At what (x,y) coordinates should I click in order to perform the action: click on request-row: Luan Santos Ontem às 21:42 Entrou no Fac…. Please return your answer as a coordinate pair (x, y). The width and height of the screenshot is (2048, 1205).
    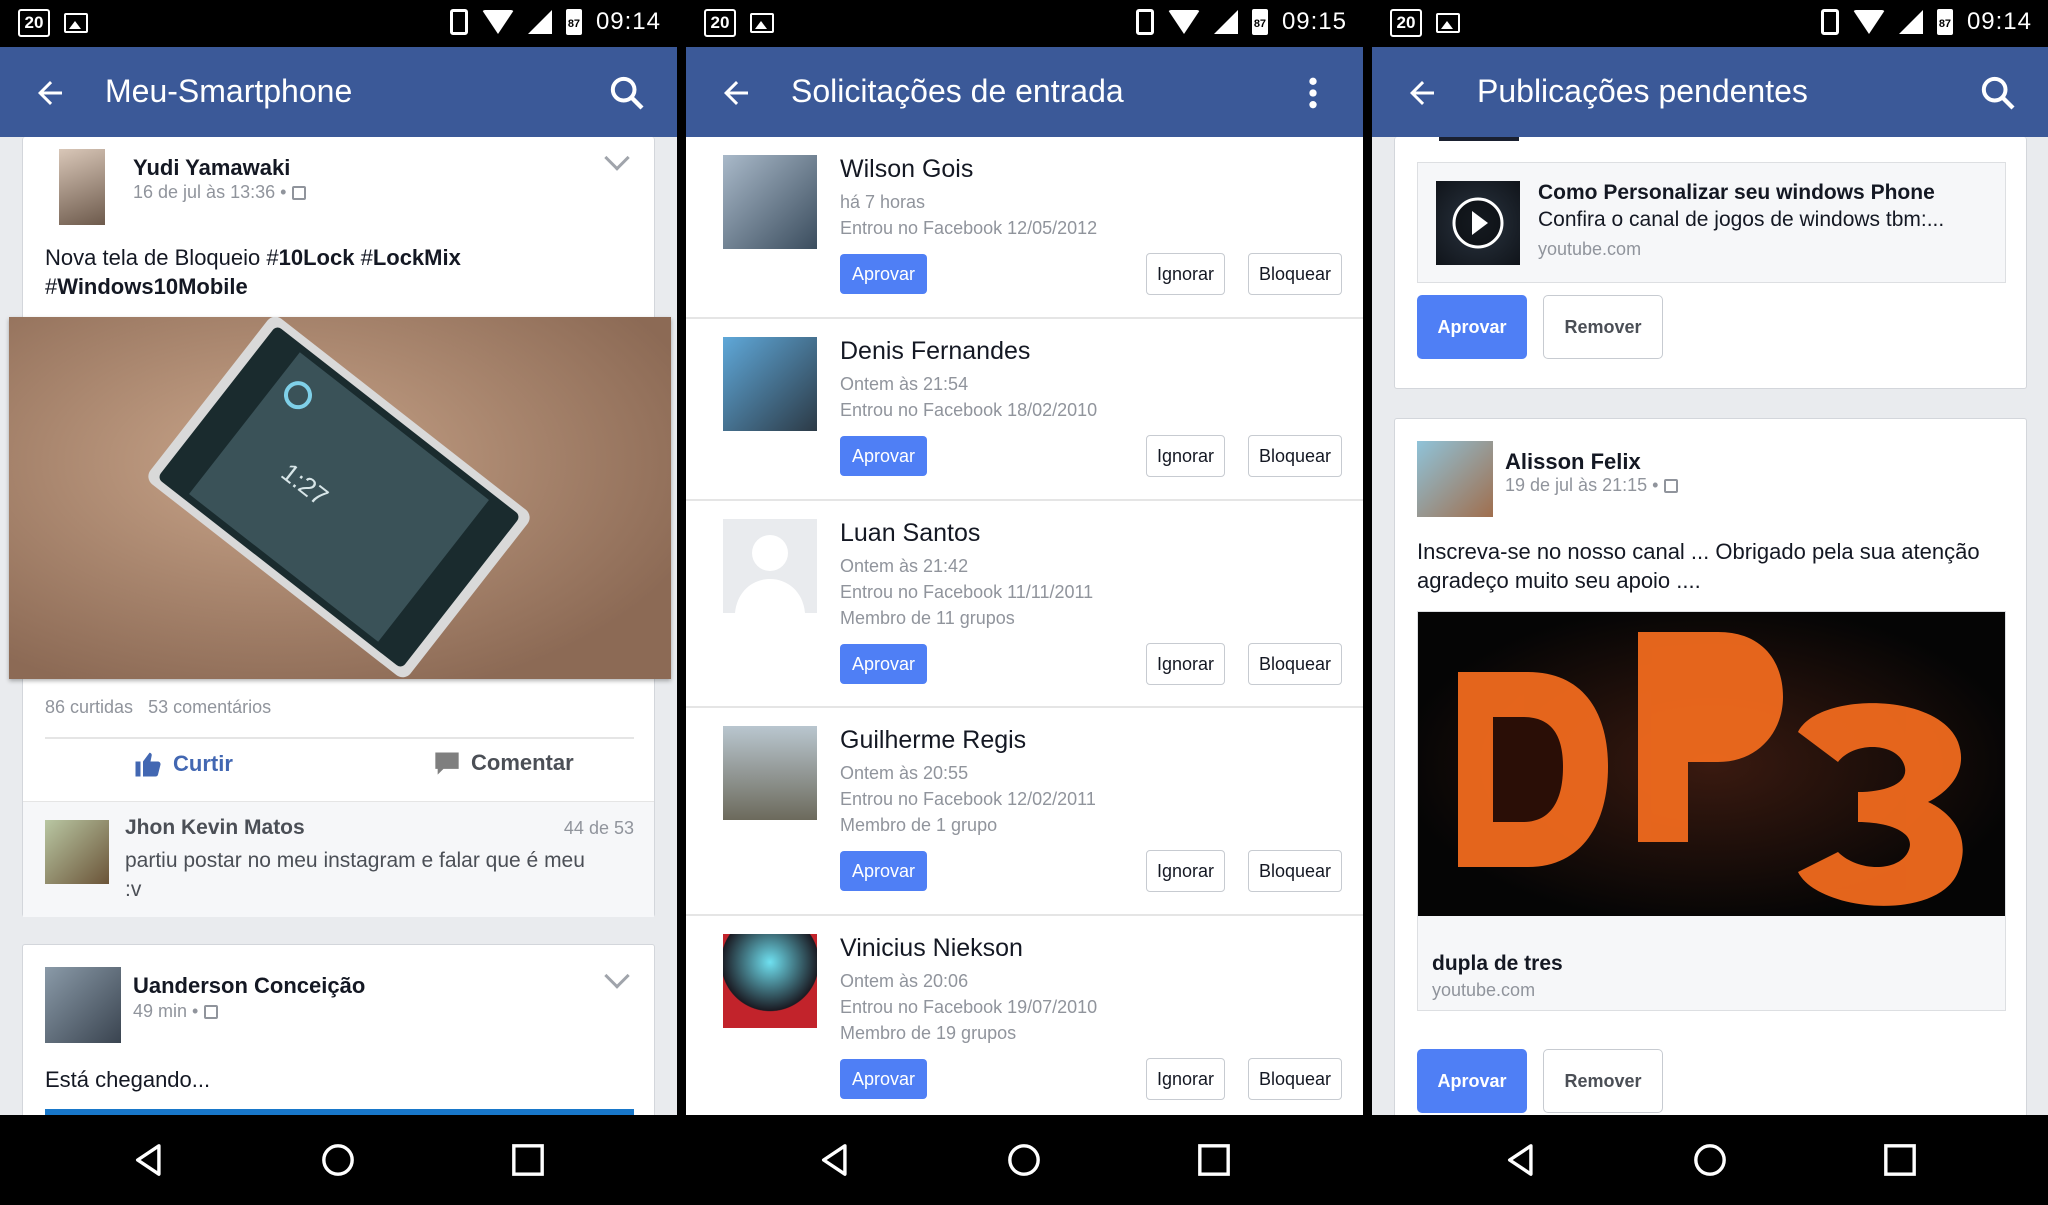
    Looking at the image, I should click on (1024, 604).